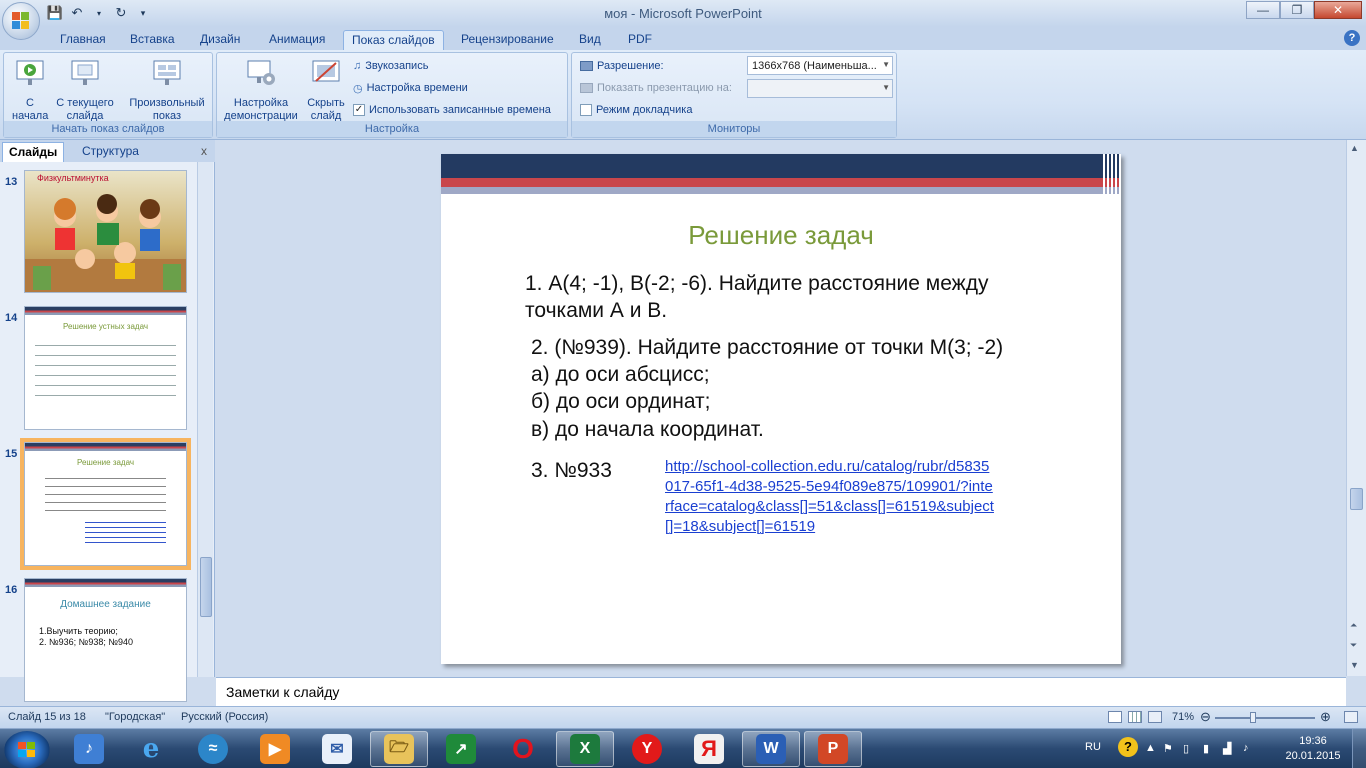  What do you see at coordinates (390, 66) in the screenshot?
I see `record-narration-button: ♫ Звукозапись` at bounding box center [390, 66].